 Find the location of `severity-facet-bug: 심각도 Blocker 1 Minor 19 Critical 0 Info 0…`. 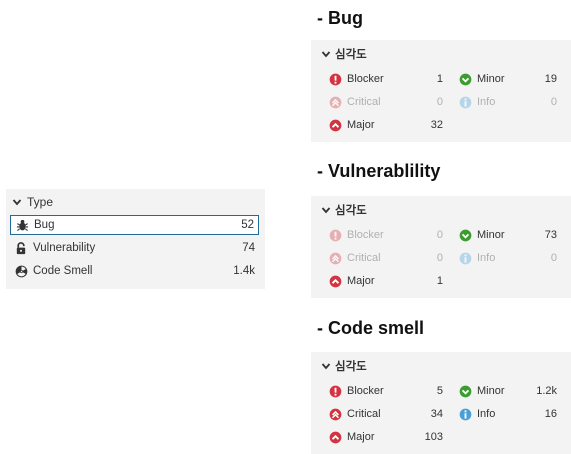

severity-facet-bug: 심각도 Blocker 1 Minor 19 Critical 0 Info 0… is located at coordinates (441, 91).